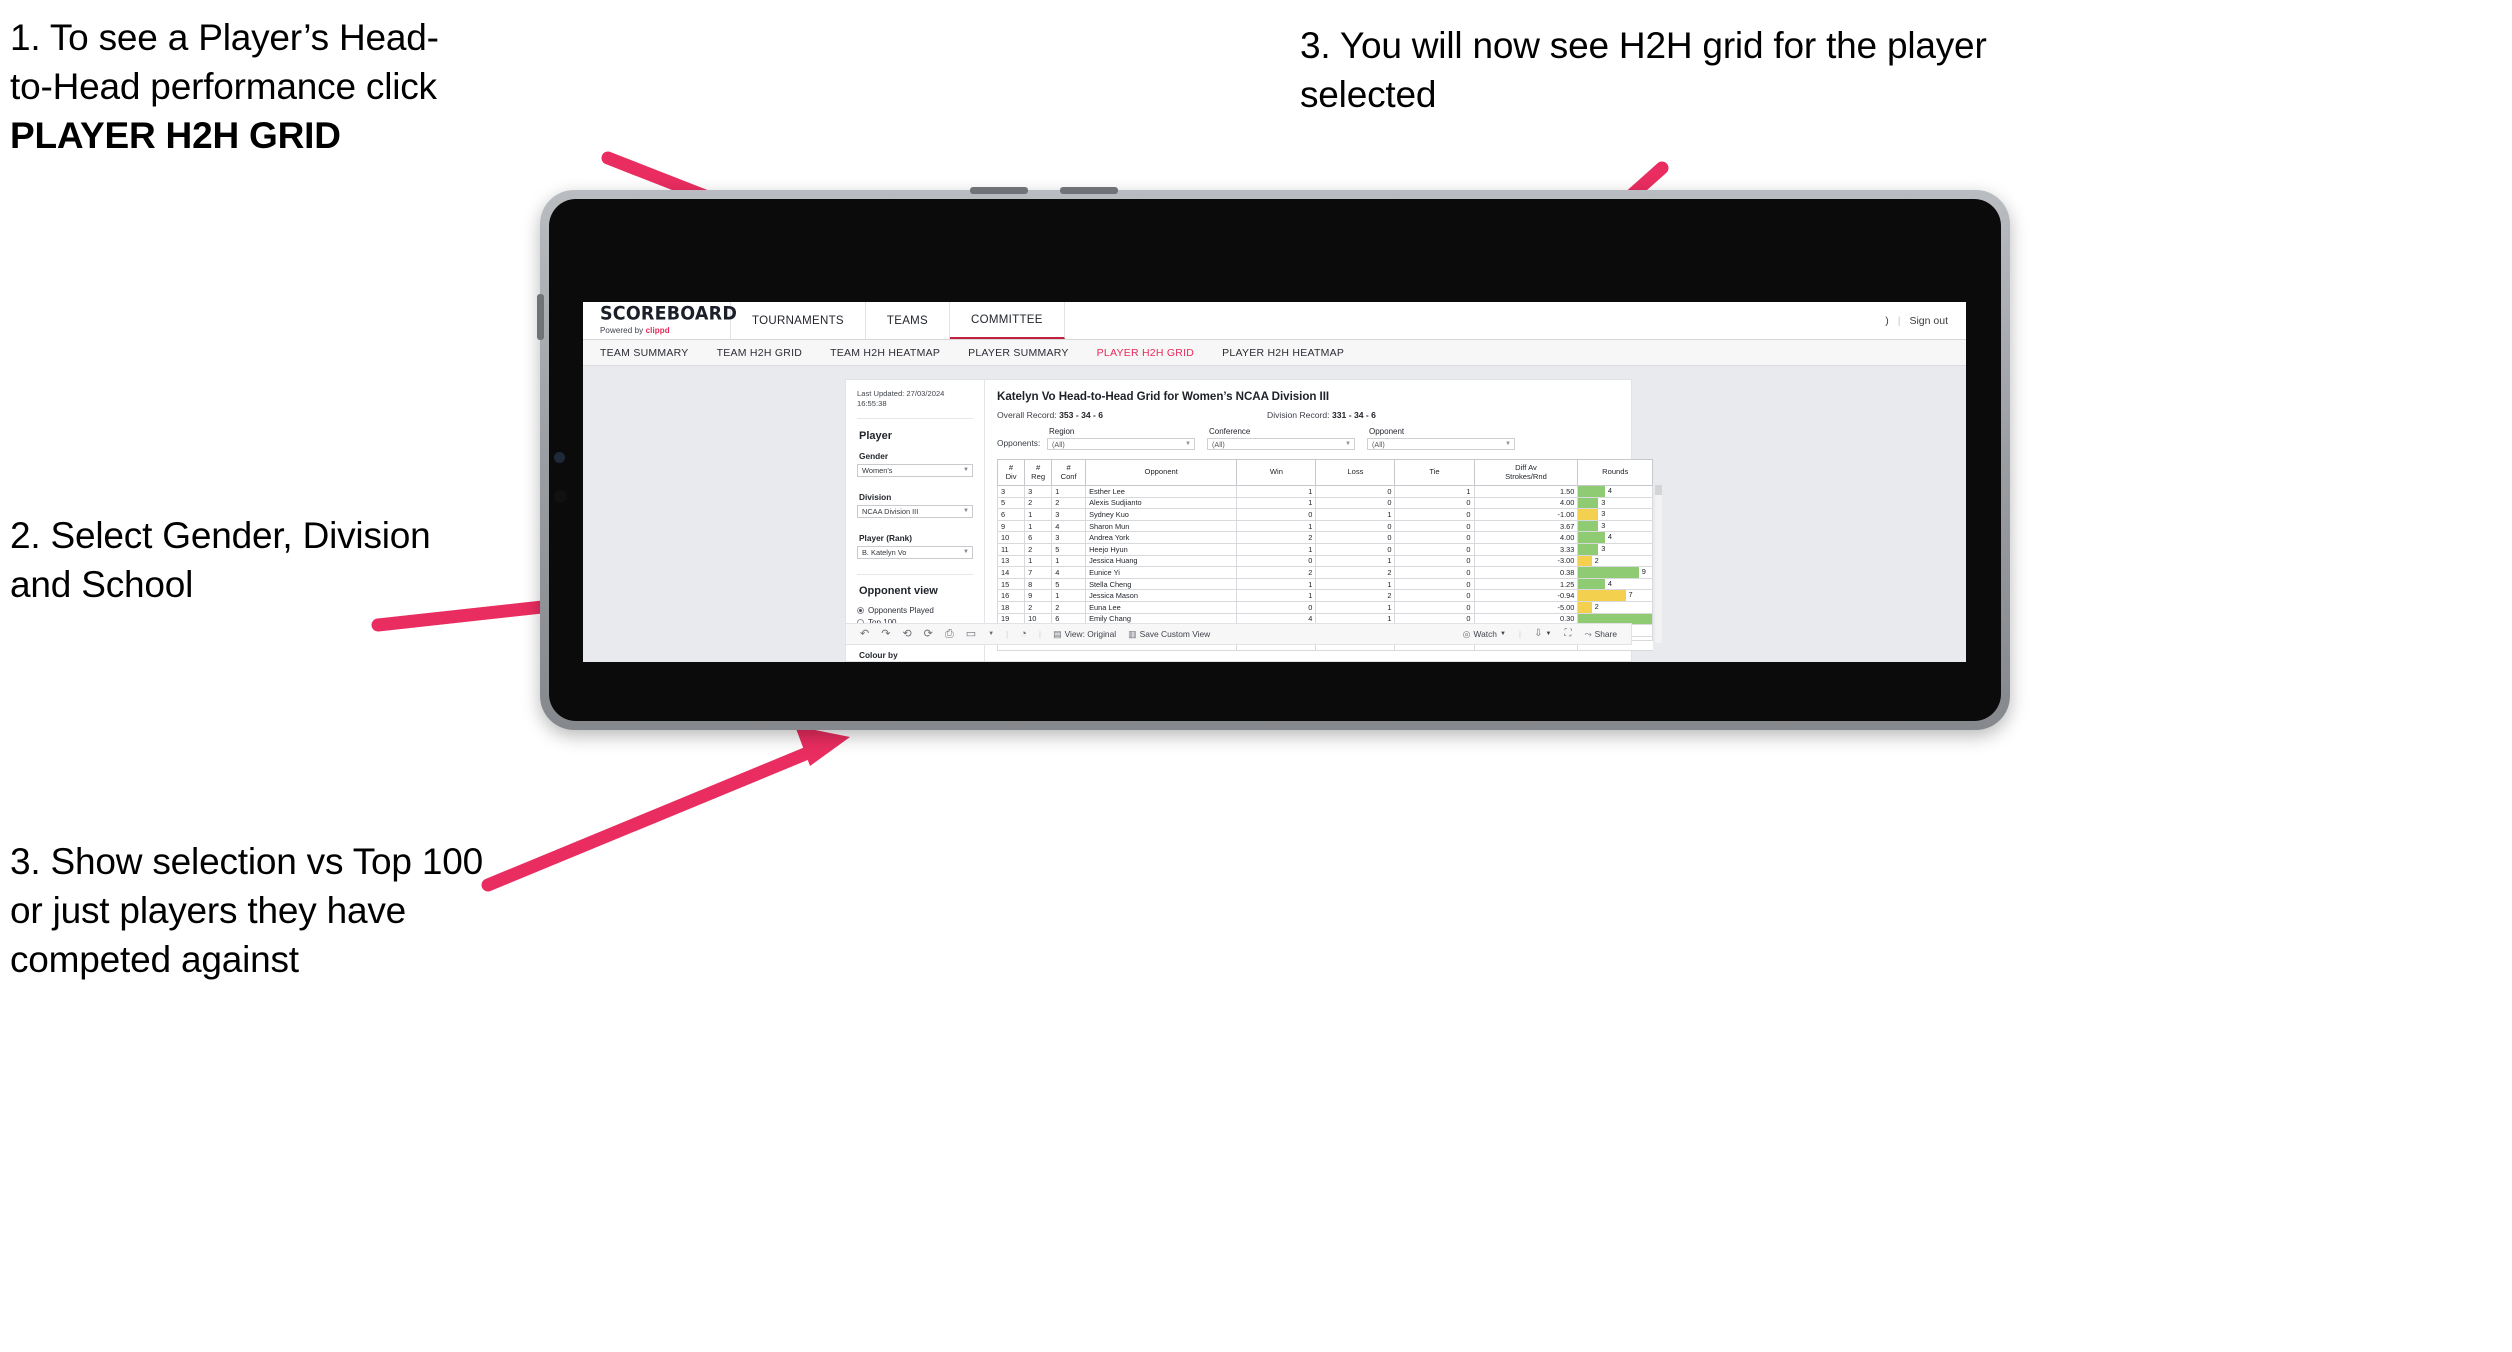 The height and width of the screenshot is (1352, 2512). What do you see at coordinates (1355, 472) in the screenshot?
I see `grid-header-cell: Loss` at bounding box center [1355, 472].